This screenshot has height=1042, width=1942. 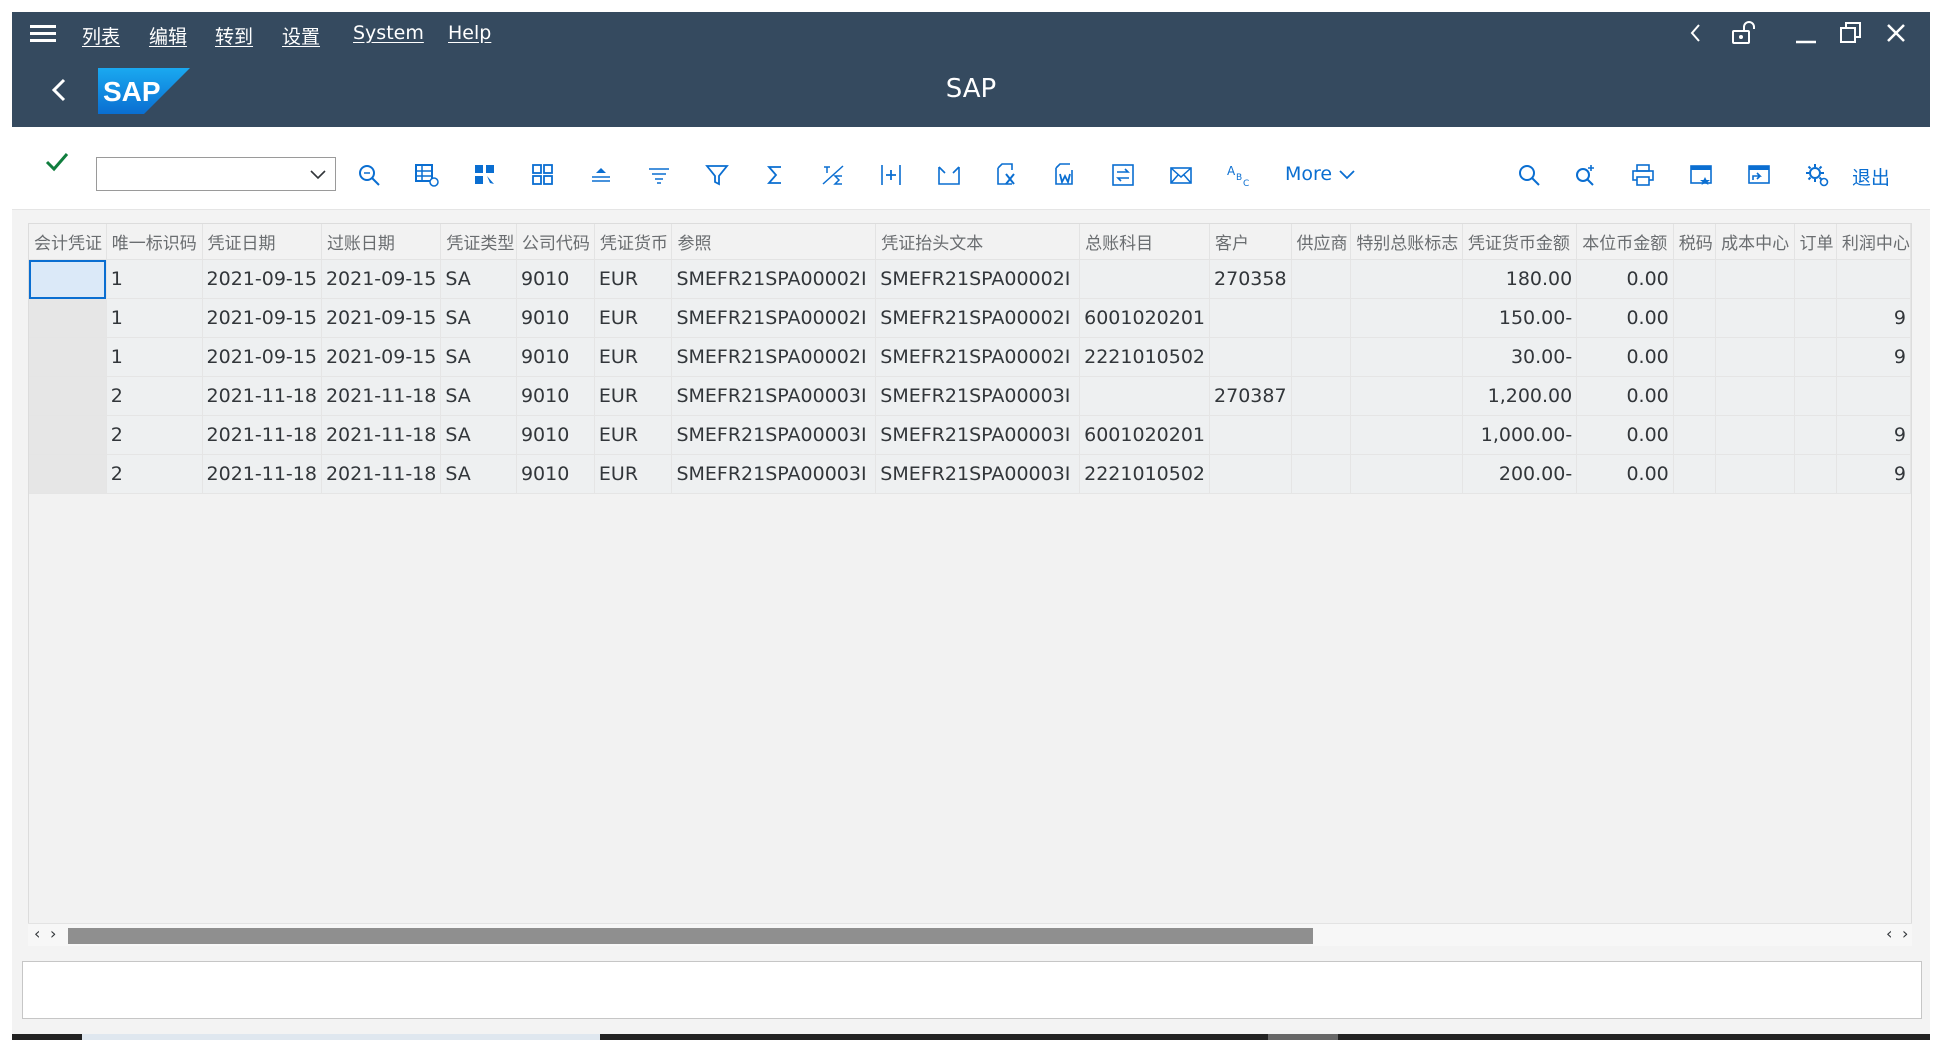 What do you see at coordinates (381, 474) in the screenshot?
I see `table-cell: 2021-11-18` at bounding box center [381, 474].